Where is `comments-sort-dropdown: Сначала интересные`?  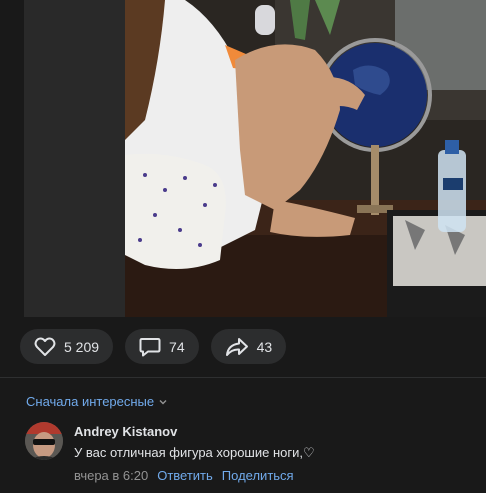 comments-sort-dropdown: Сначала интересные is located at coordinates (97, 401).